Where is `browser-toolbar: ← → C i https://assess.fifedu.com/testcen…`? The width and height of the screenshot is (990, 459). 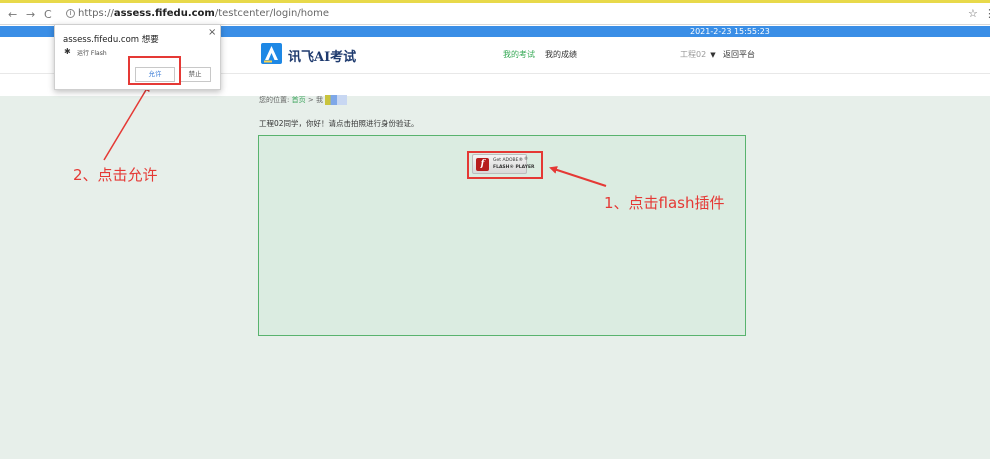 browser-toolbar: ← → C i https://assess.fifedu.com/testcen… is located at coordinates (495, 14).